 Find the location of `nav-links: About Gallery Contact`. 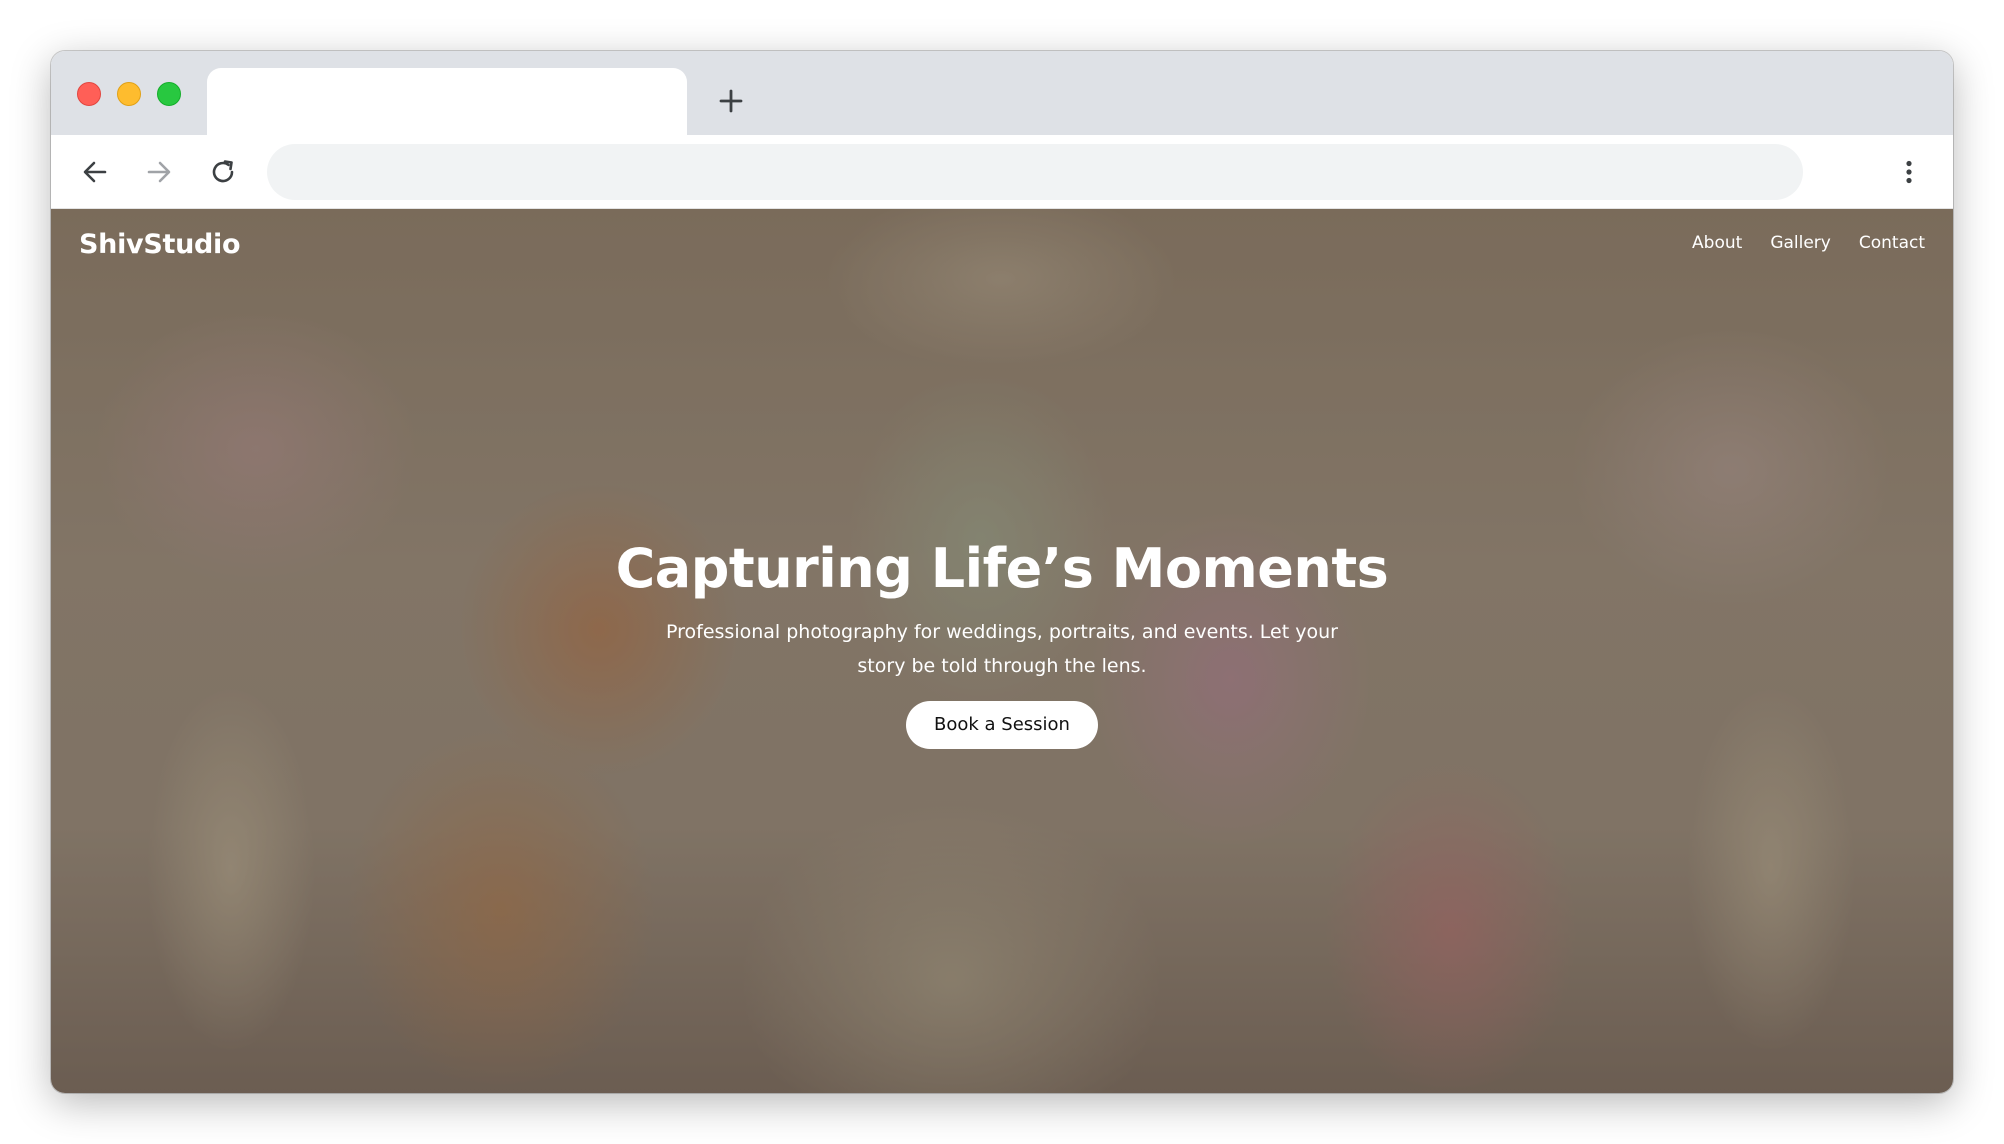

nav-links: About Gallery Contact is located at coordinates (1808, 243).